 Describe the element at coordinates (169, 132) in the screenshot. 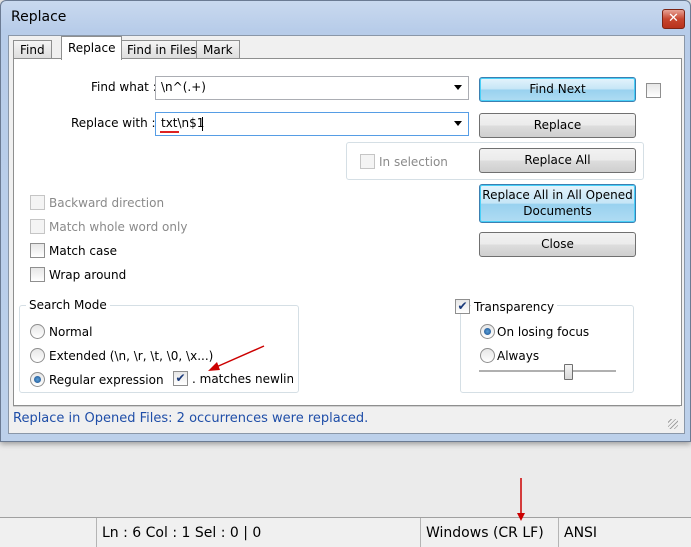

I see `spellcheck-underline` at that location.